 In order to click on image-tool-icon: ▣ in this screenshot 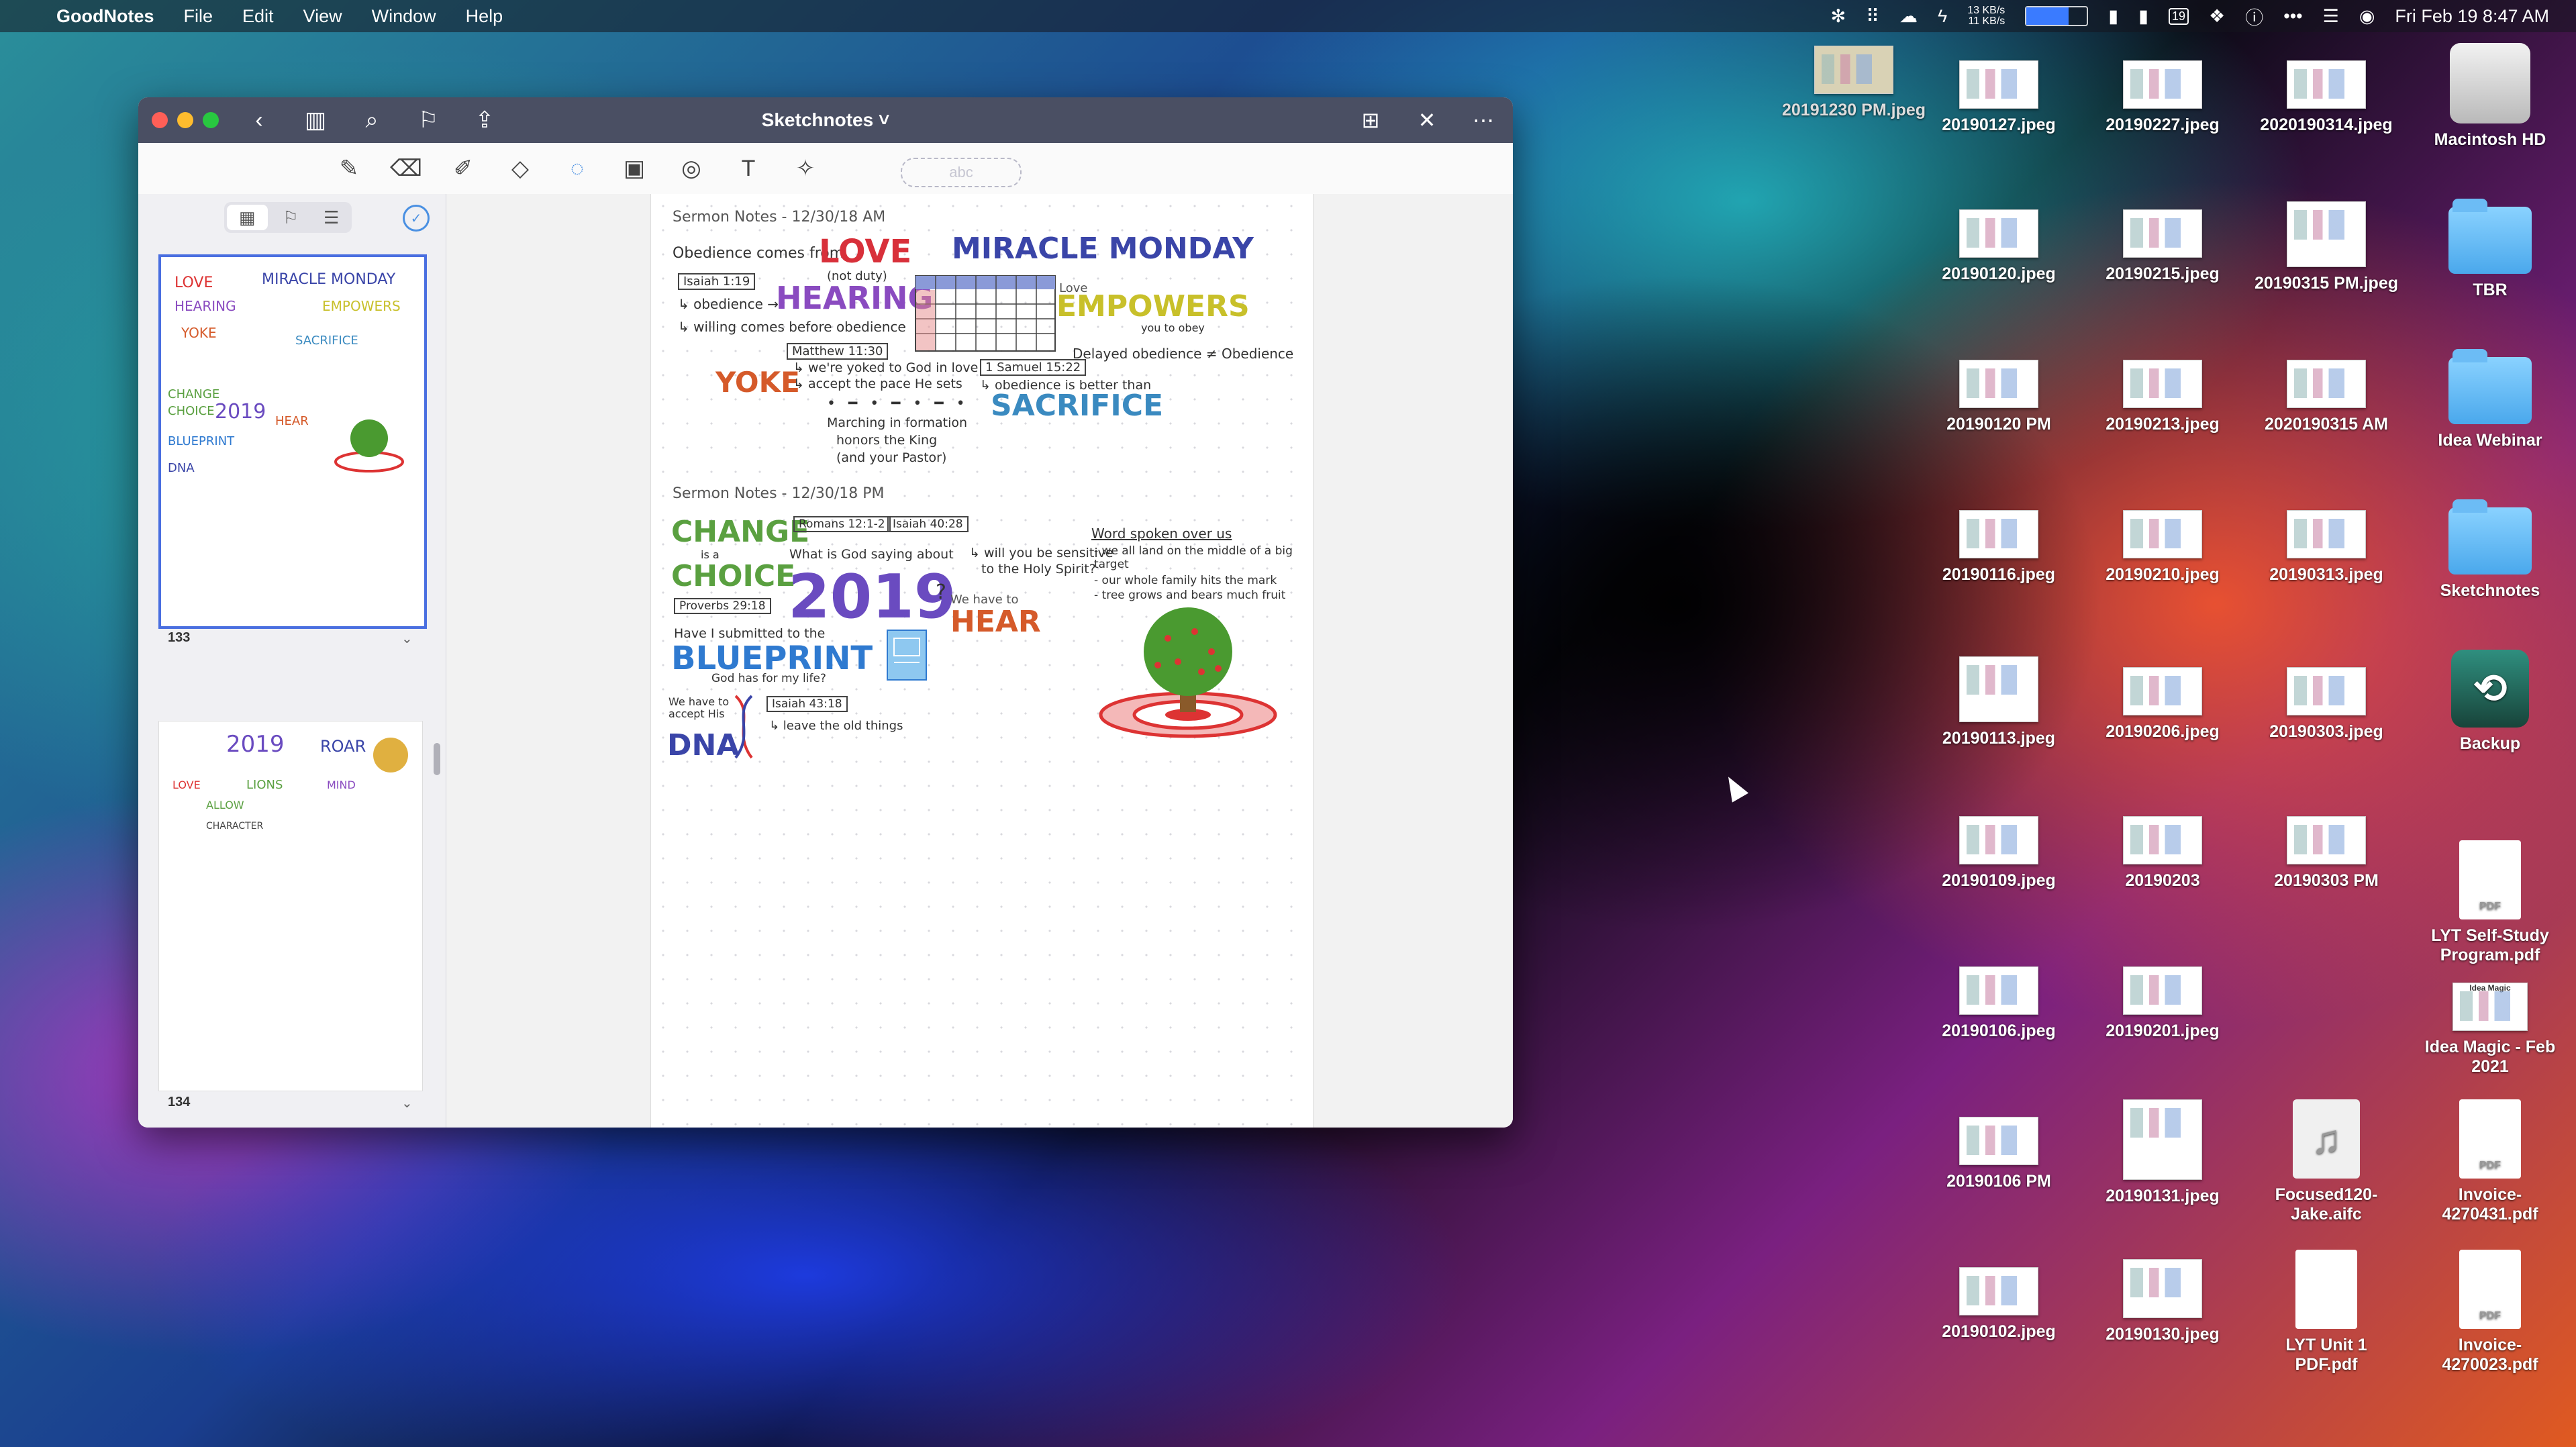, I will do `click(634, 169)`.